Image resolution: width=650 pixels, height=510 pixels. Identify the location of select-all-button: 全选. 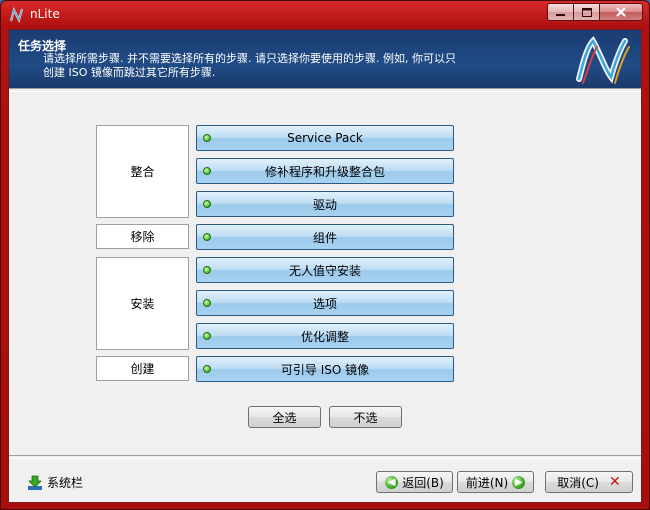
(284, 417).